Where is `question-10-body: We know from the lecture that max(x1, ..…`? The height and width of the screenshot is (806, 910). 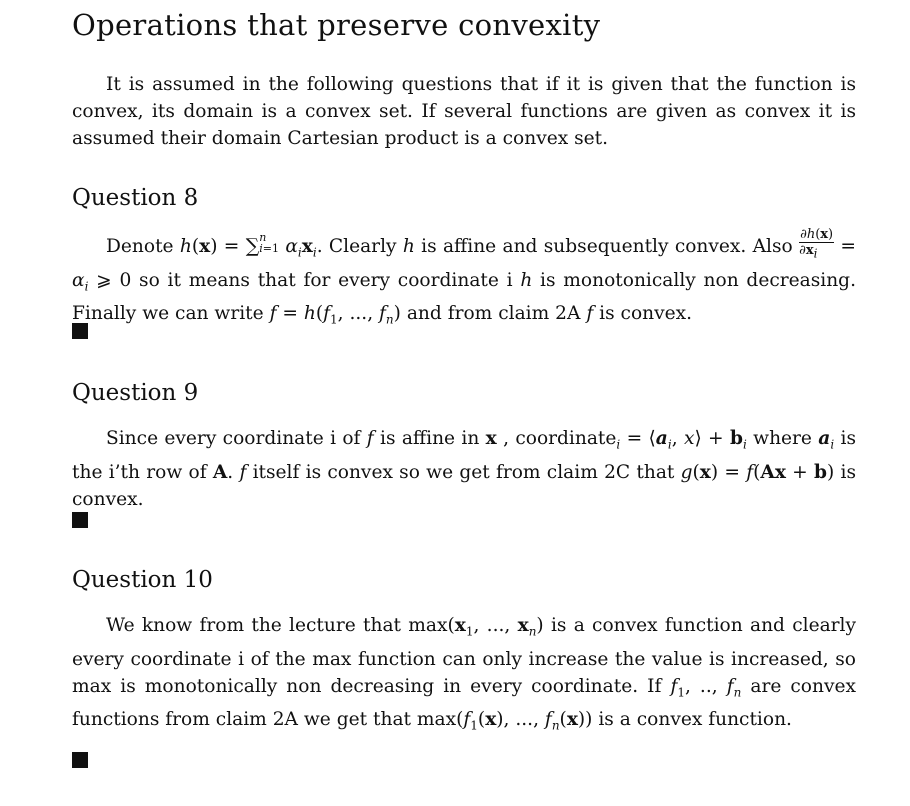
question-10-body: We know from the lecture that max(x1, ..… is located at coordinates (464, 674).